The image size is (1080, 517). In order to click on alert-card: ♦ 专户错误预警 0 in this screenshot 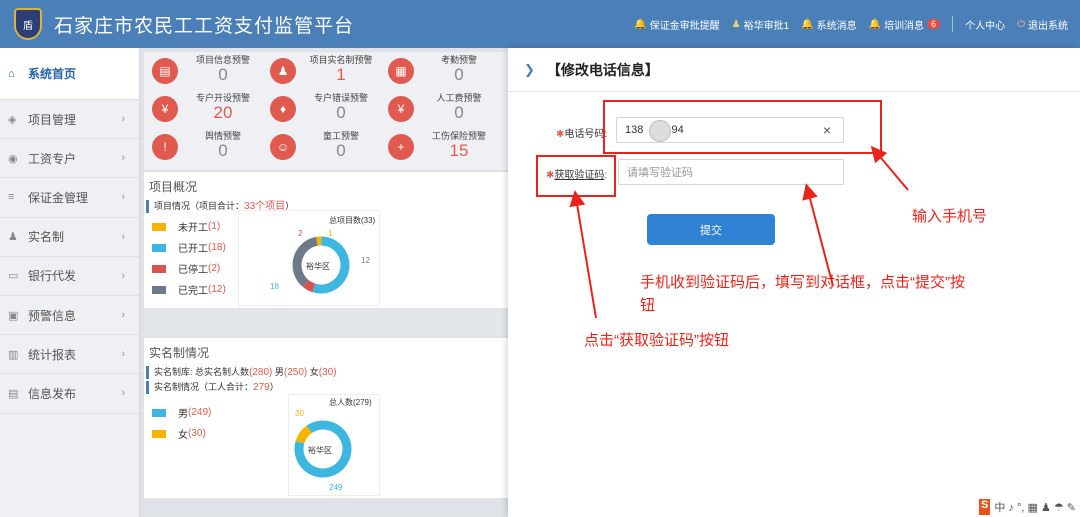, I will do `click(321, 109)`.